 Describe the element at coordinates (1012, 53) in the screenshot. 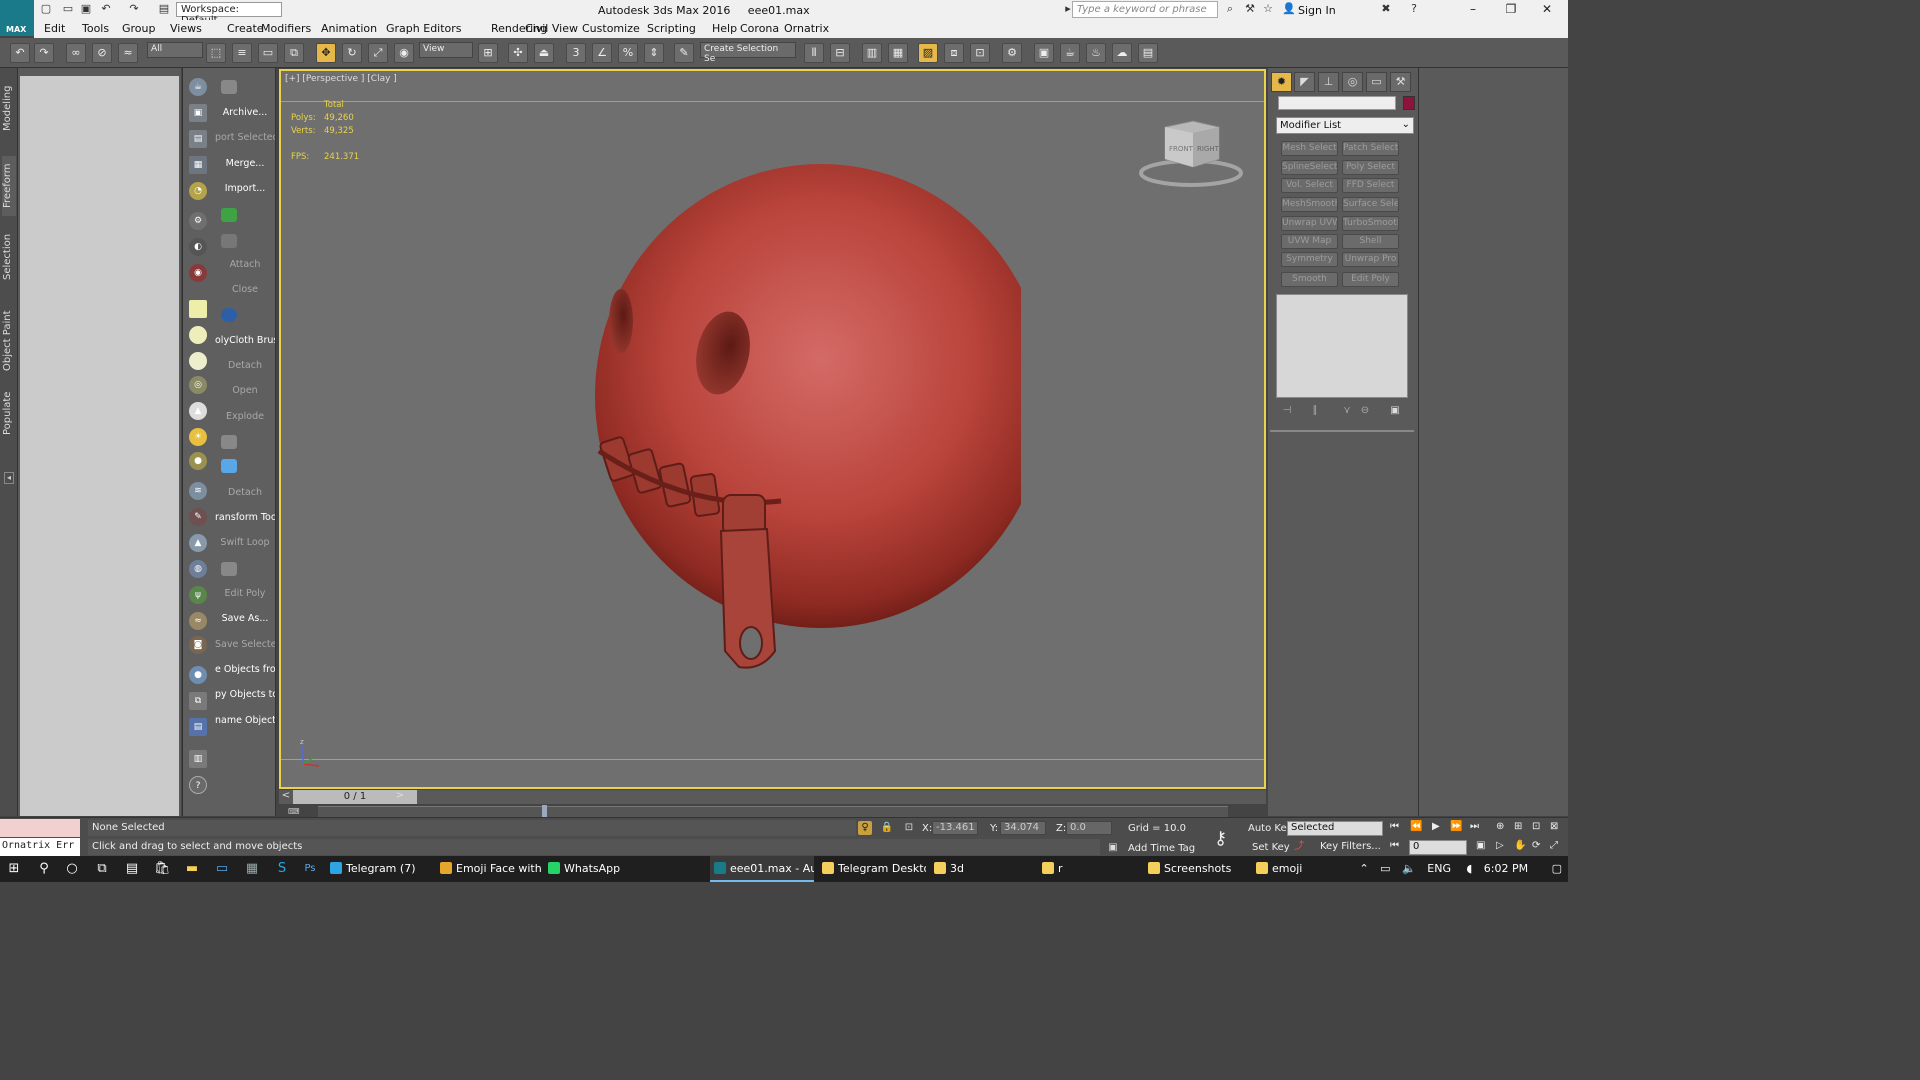

I see `render-setup-icon: ⚙` at that location.